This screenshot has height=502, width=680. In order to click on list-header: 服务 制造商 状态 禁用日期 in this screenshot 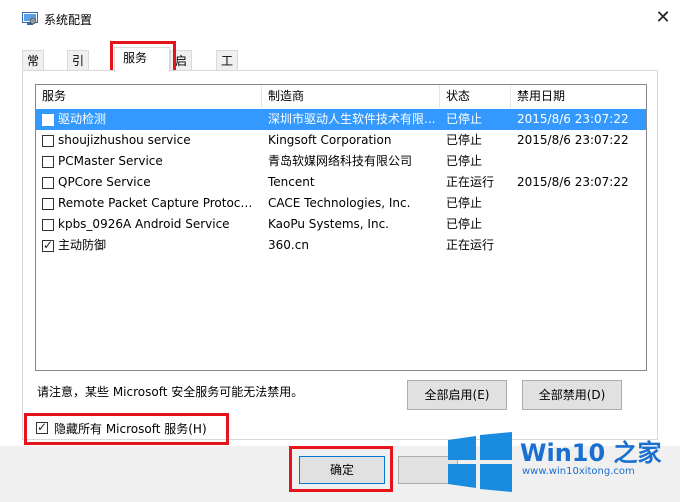, I will do `click(341, 96)`.